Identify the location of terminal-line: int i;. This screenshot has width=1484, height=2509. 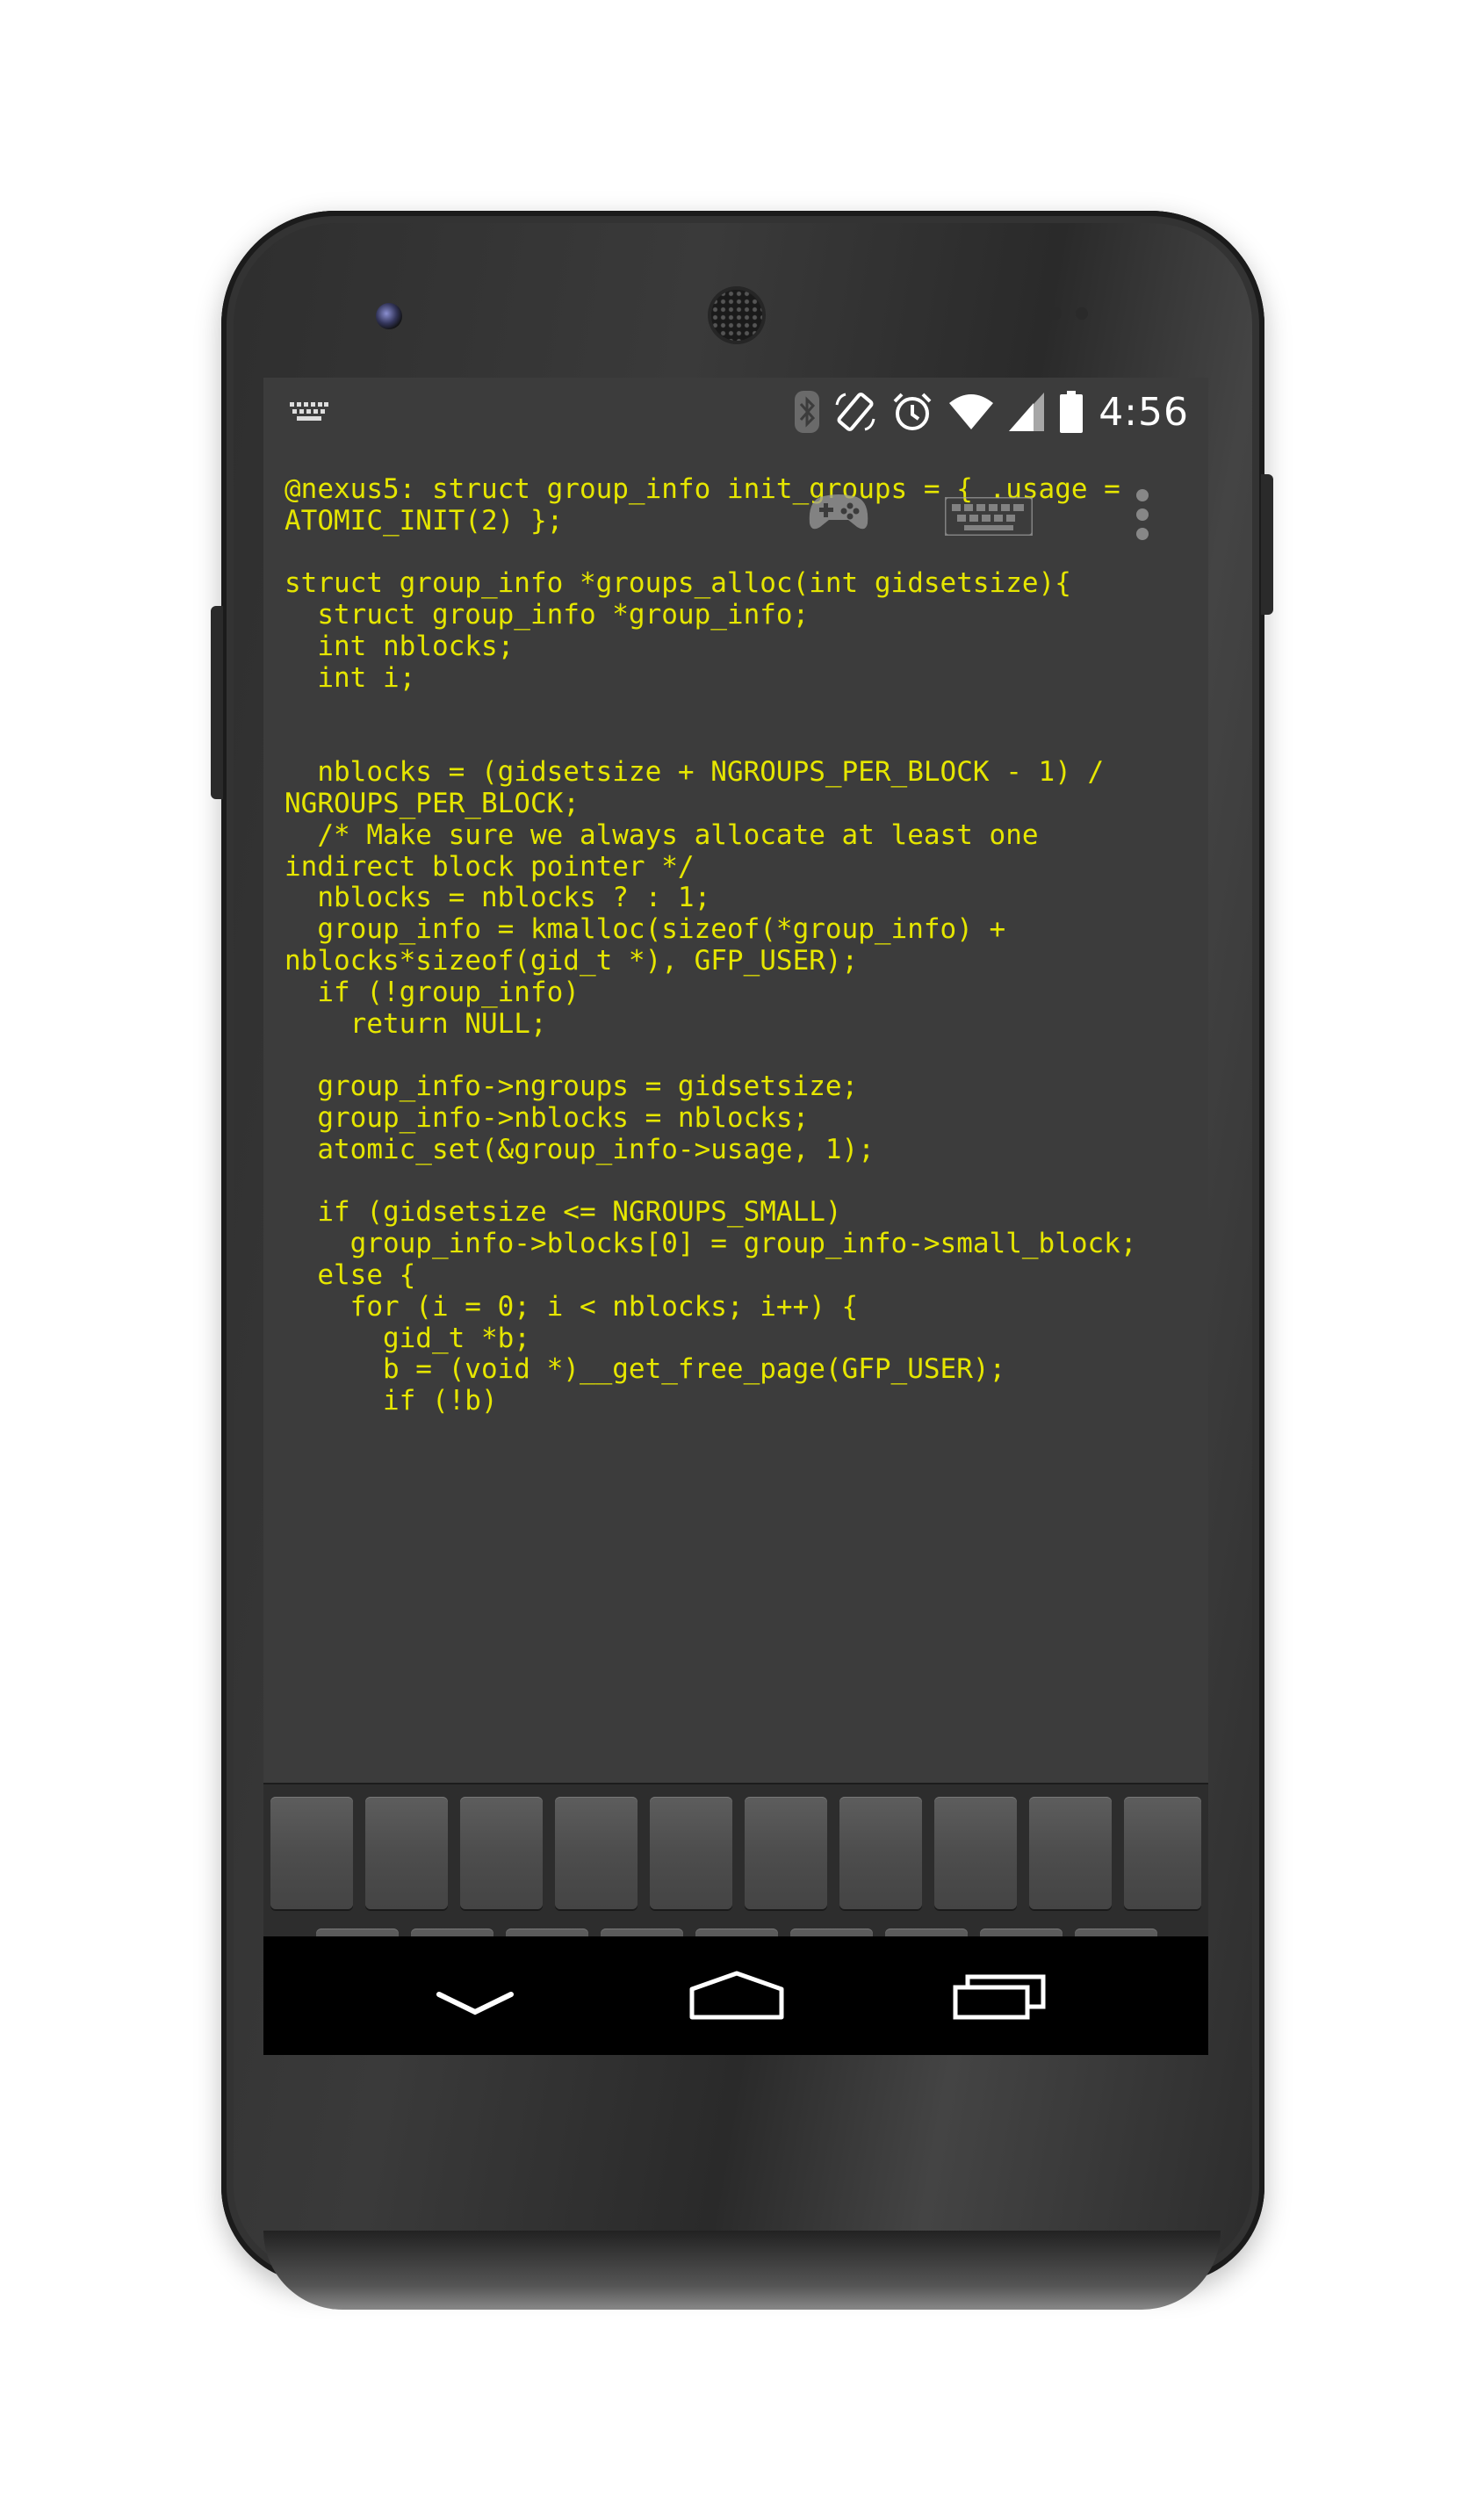
(350, 677).